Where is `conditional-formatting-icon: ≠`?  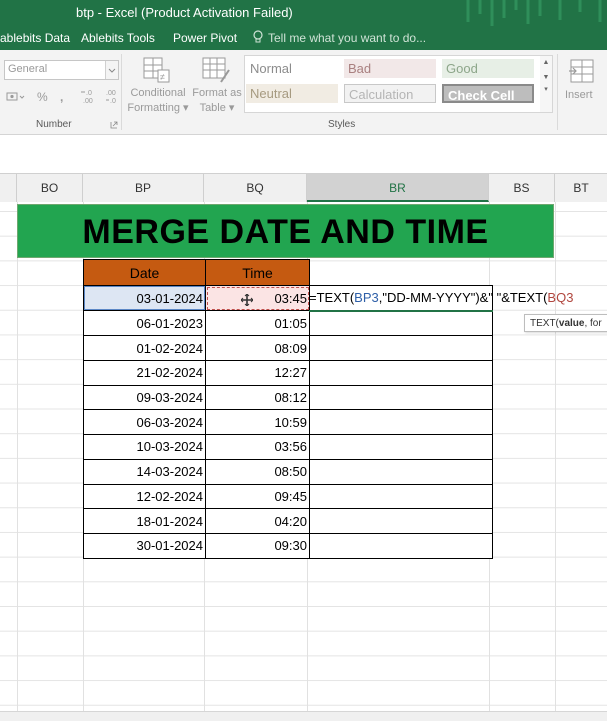 conditional-formatting-icon: ≠ is located at coordinates (157, 70).